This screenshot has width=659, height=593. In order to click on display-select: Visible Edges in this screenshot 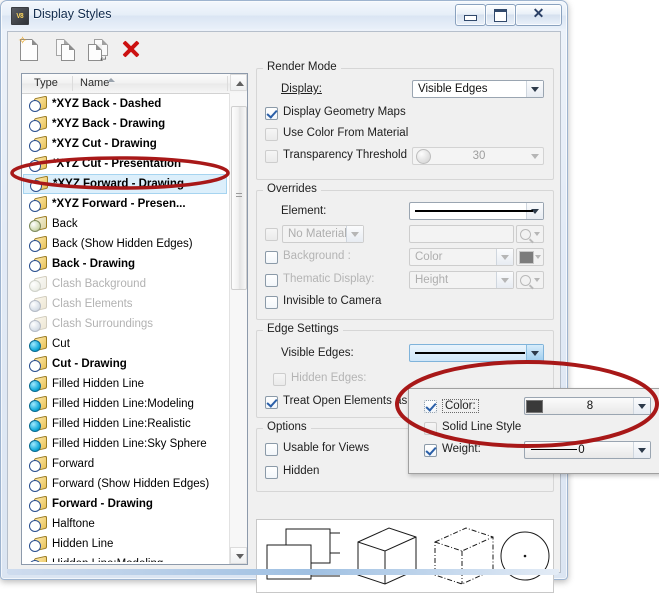, I will do `click(478, 89)`.